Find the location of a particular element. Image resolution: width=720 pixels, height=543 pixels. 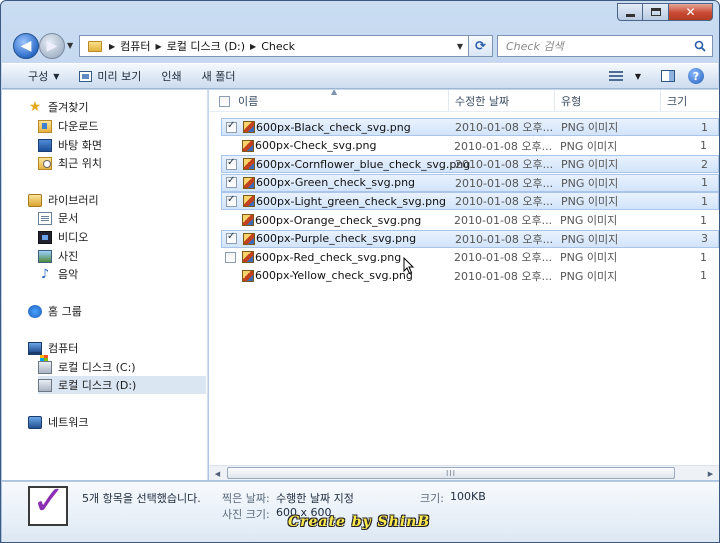

column-date-label: 수정한 날짜 is located at coordinates (482, 101).